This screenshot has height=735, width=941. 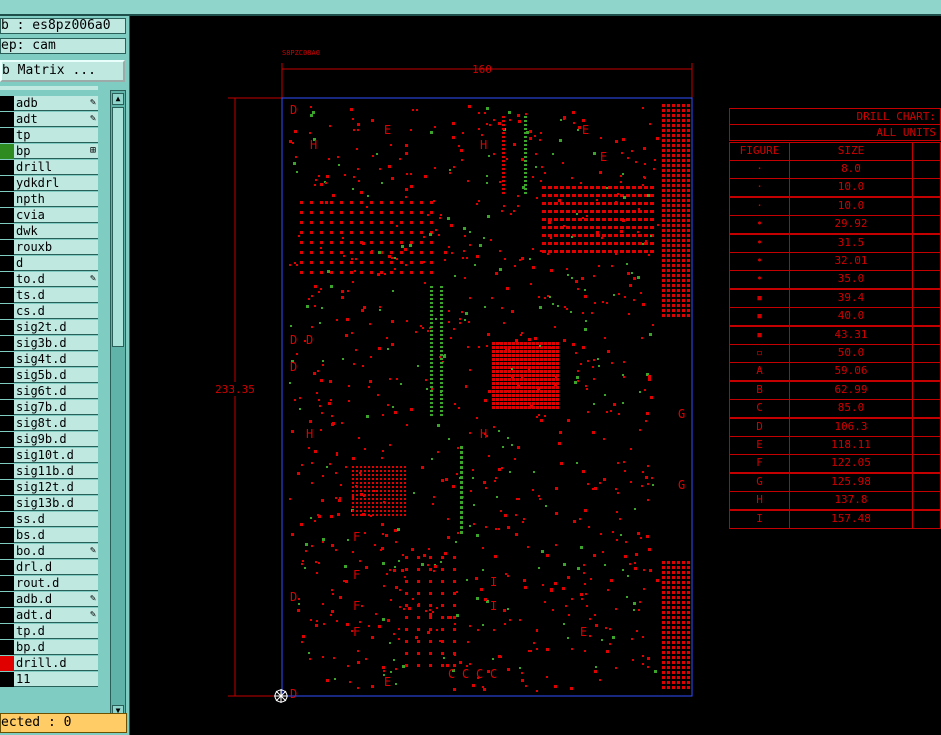 I want to click on layer-row-ss-d: ss.d, so click(x=49, y=519).